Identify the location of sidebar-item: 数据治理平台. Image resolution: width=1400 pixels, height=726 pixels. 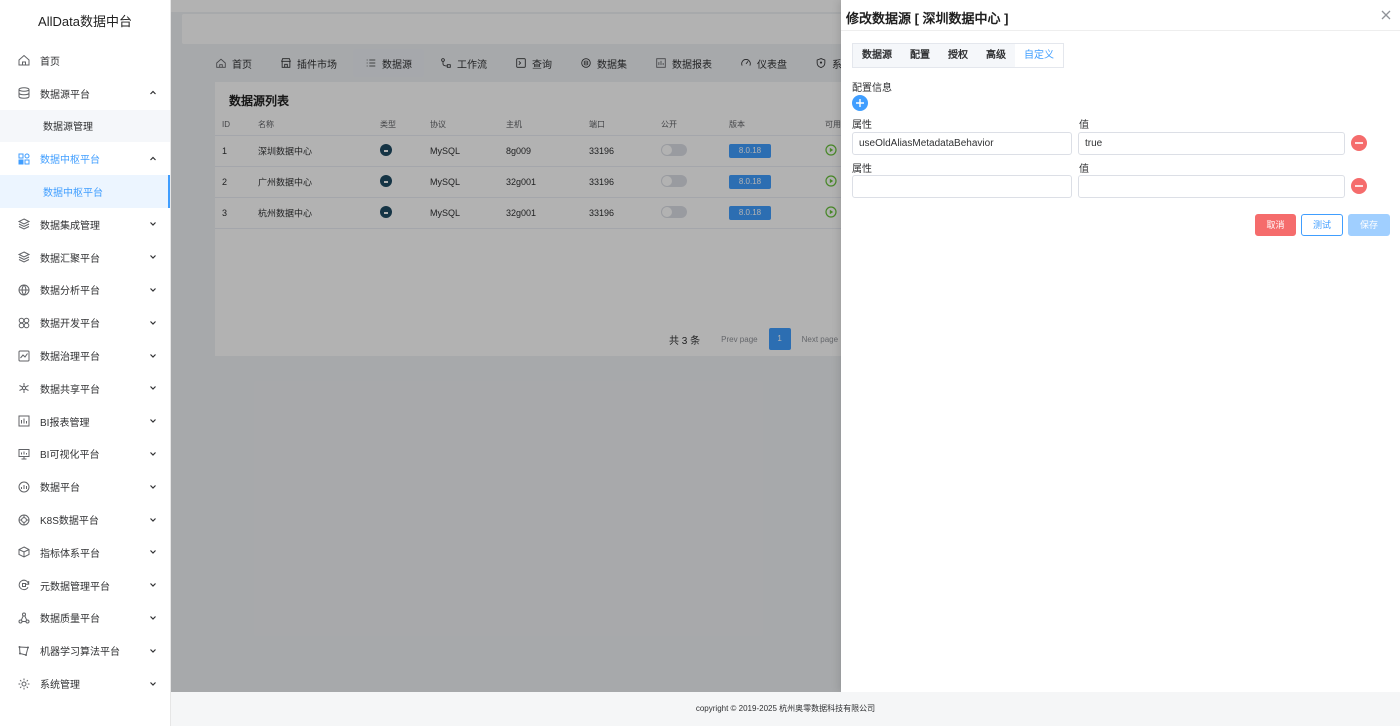
(85, 355).